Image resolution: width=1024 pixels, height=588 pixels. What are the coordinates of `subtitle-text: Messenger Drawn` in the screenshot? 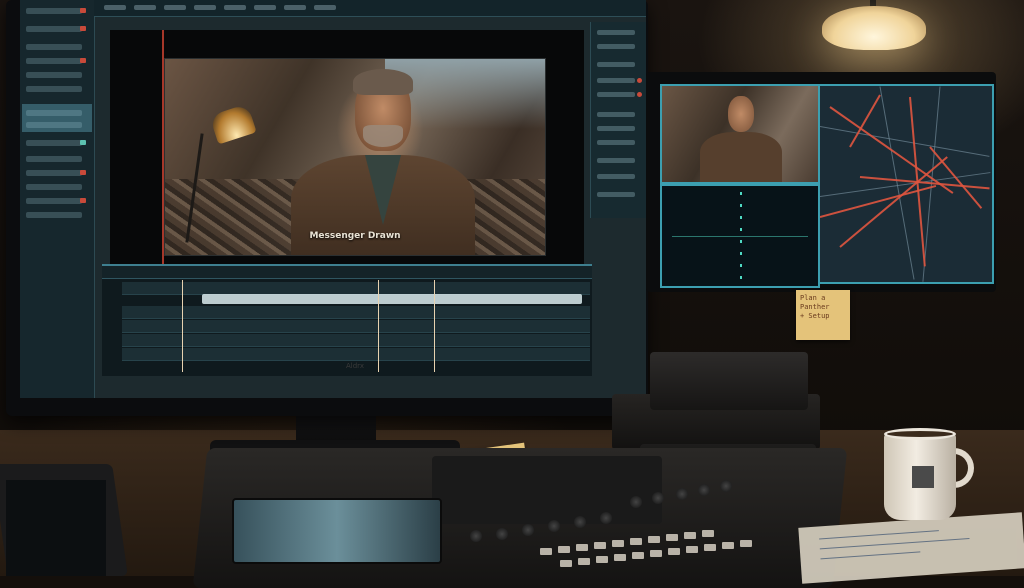 It's located at (355, 236).